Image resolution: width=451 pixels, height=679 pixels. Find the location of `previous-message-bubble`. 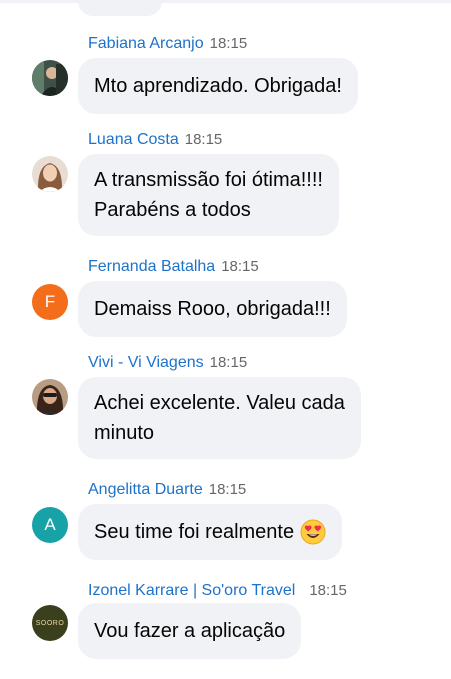

previous-message-bubble is located at coordinates (120, 8).